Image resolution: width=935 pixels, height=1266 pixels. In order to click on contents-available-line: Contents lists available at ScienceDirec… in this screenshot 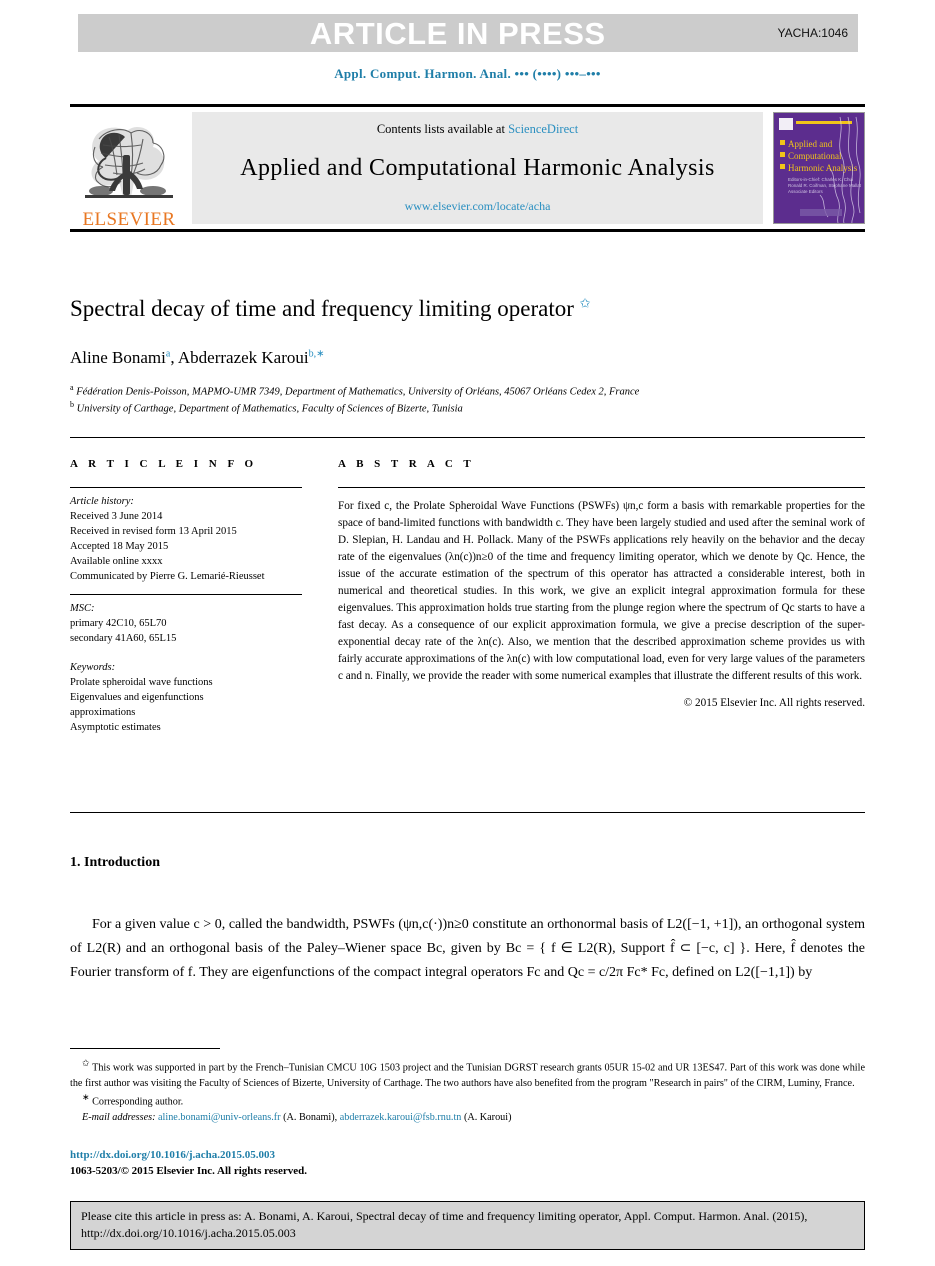, I will do `click(477, 129)`.